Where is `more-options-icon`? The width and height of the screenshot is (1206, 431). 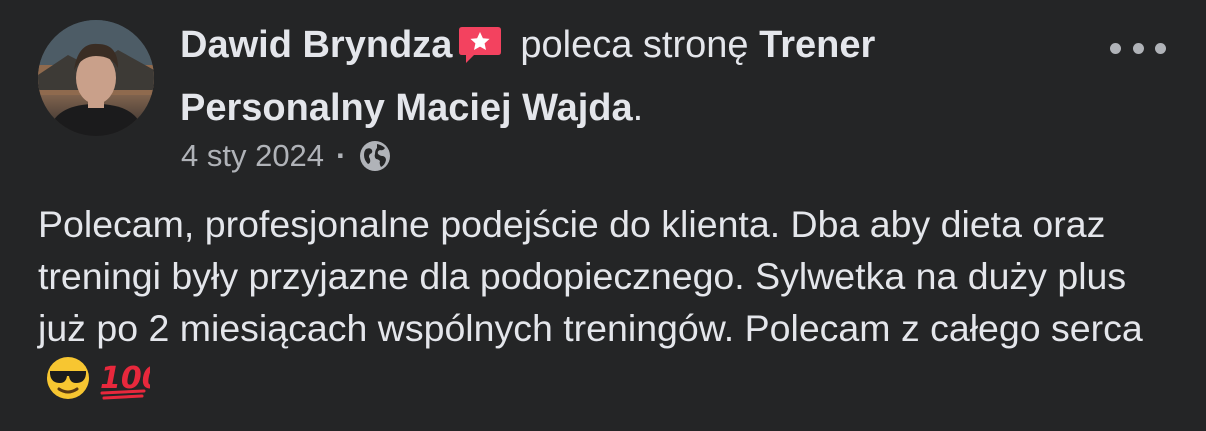 more-options-icon is located at coordinates (1138, 48).